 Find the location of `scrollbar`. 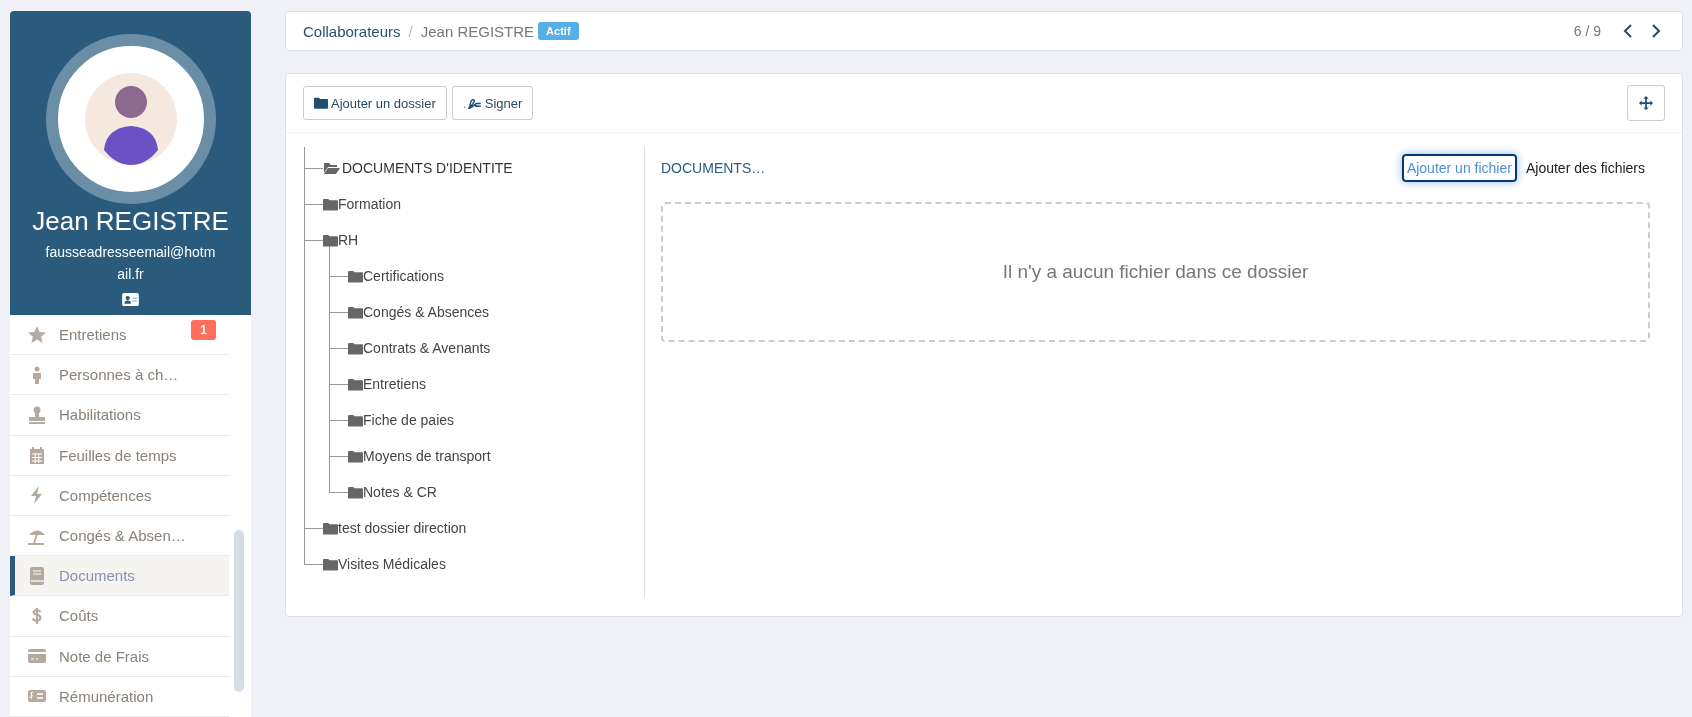

scrollbar is located at coordinates (239, 611).